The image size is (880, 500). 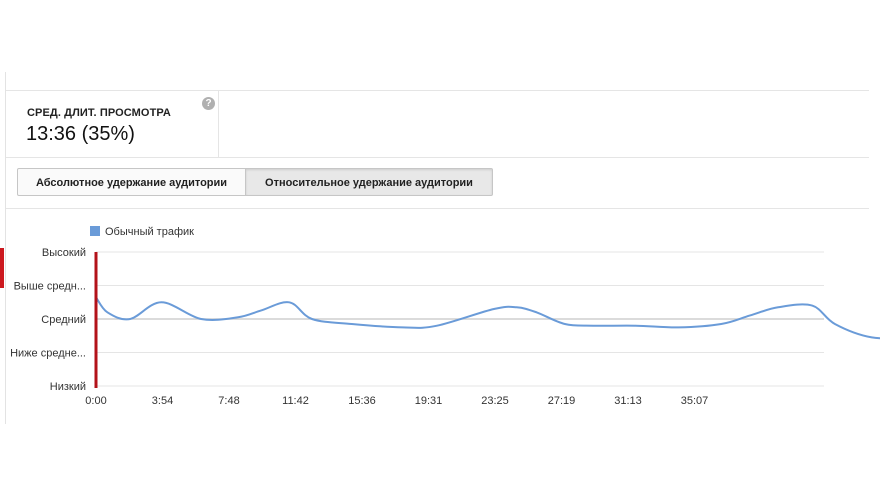 I want to click on series-layer, so click(x=487, y=318).